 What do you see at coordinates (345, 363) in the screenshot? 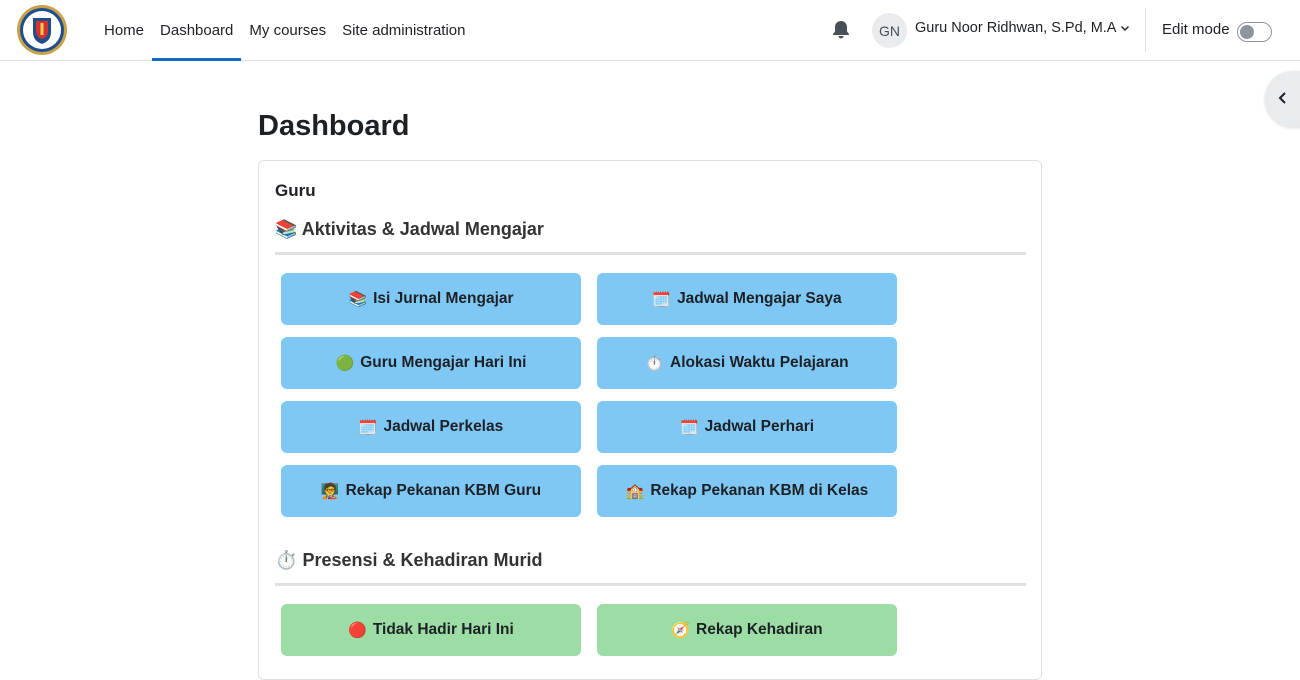
I see `green-circle-icon: 🟢` at bounding box center [345, 363].